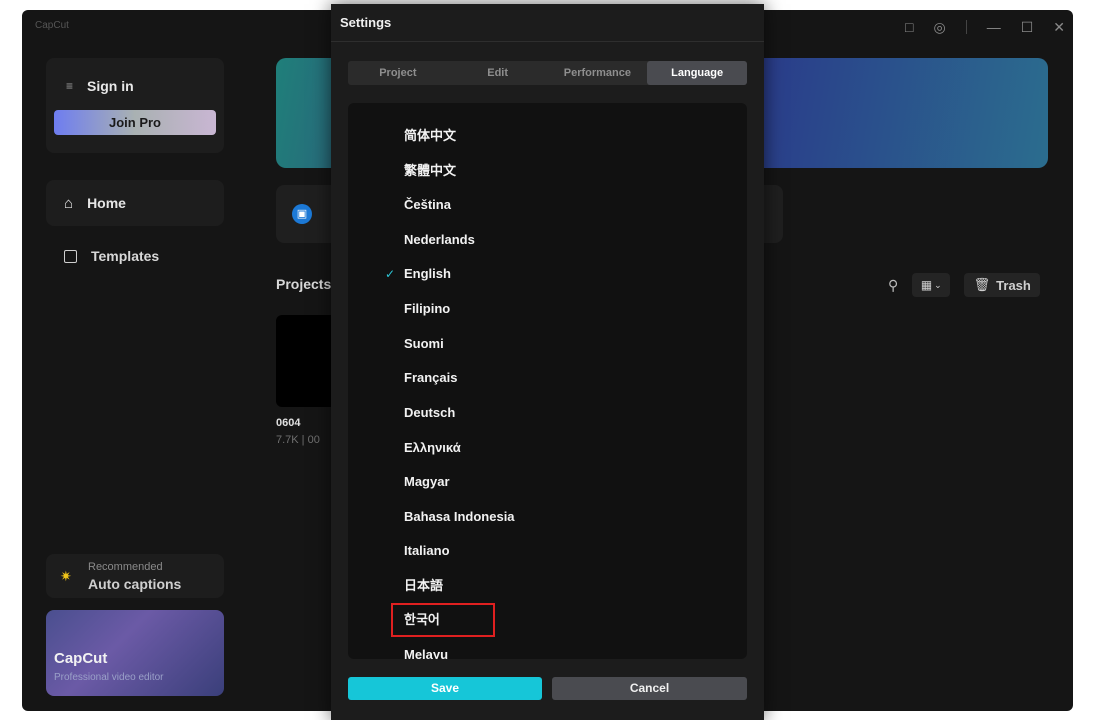 The width and height of the screenshot is (1096, 720). What do you see at coordinates (547, 378) in the screenshot?
I see `language-option: Français` at bounding box center [547, 378].